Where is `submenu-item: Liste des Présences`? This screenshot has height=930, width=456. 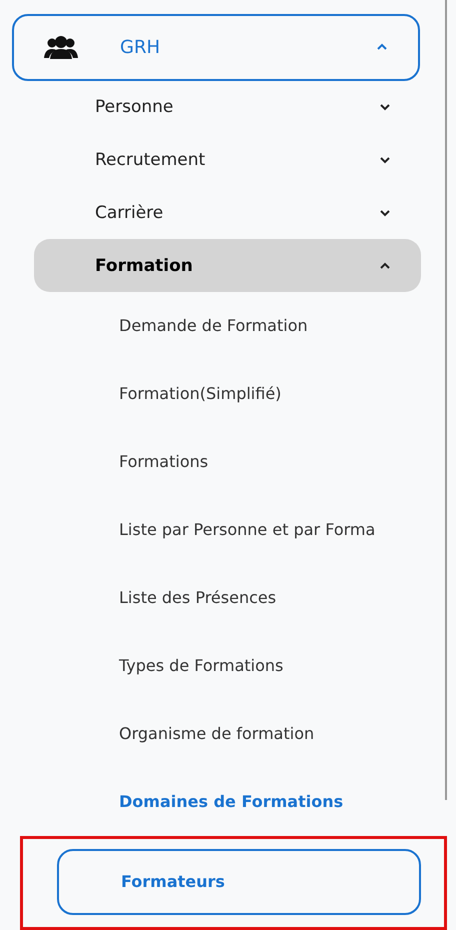
submenu-item: Liste des Présences is located at coordinates (239, 597).